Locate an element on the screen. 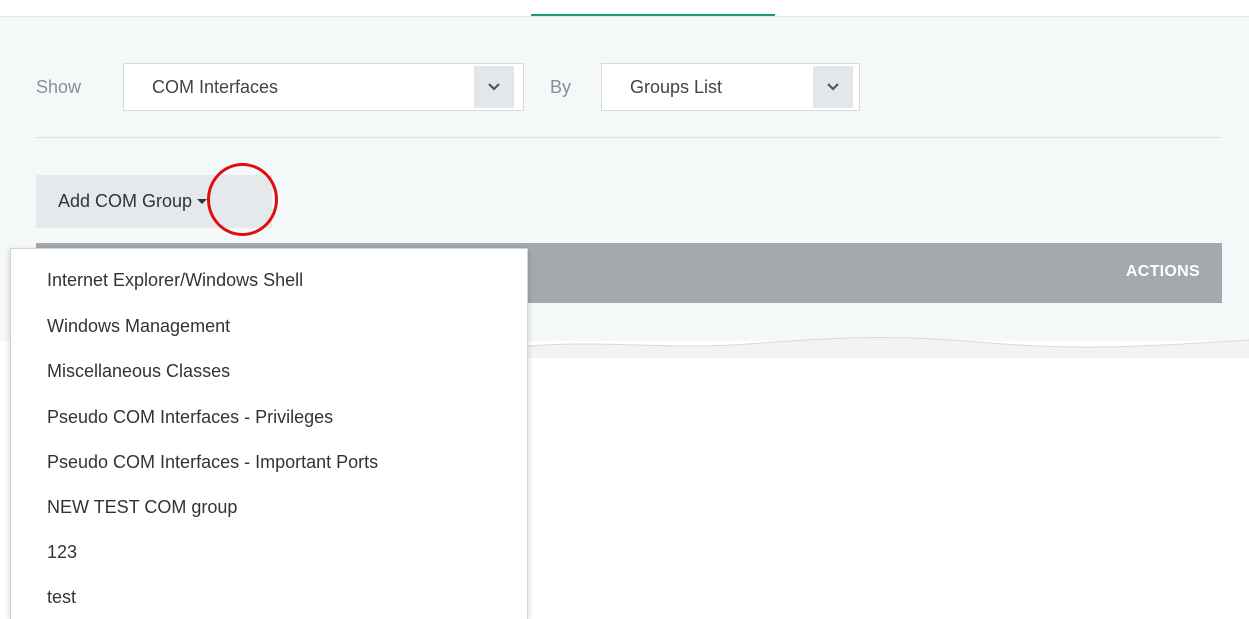 The width and height of the screenshot is (1249, 619). menu-item-123: 123 is located at coordinates (62, 552).